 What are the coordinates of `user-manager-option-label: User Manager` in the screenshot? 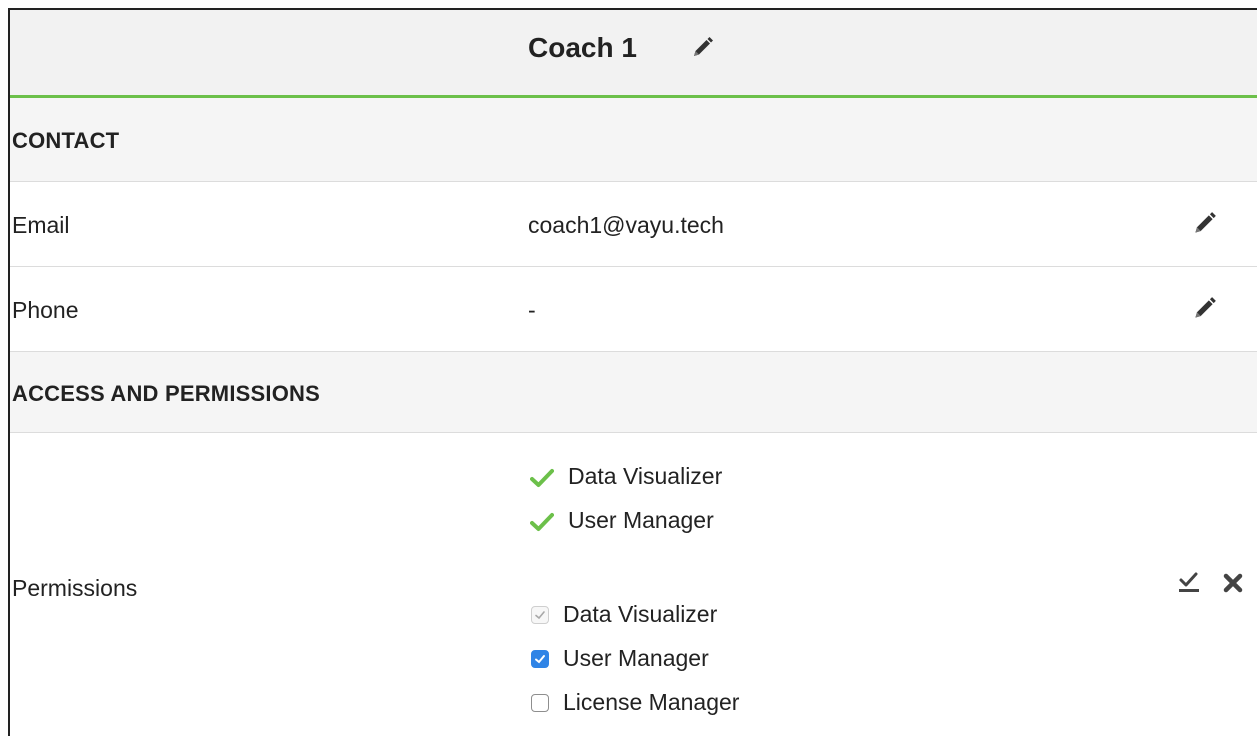 It's located at (636, 658).